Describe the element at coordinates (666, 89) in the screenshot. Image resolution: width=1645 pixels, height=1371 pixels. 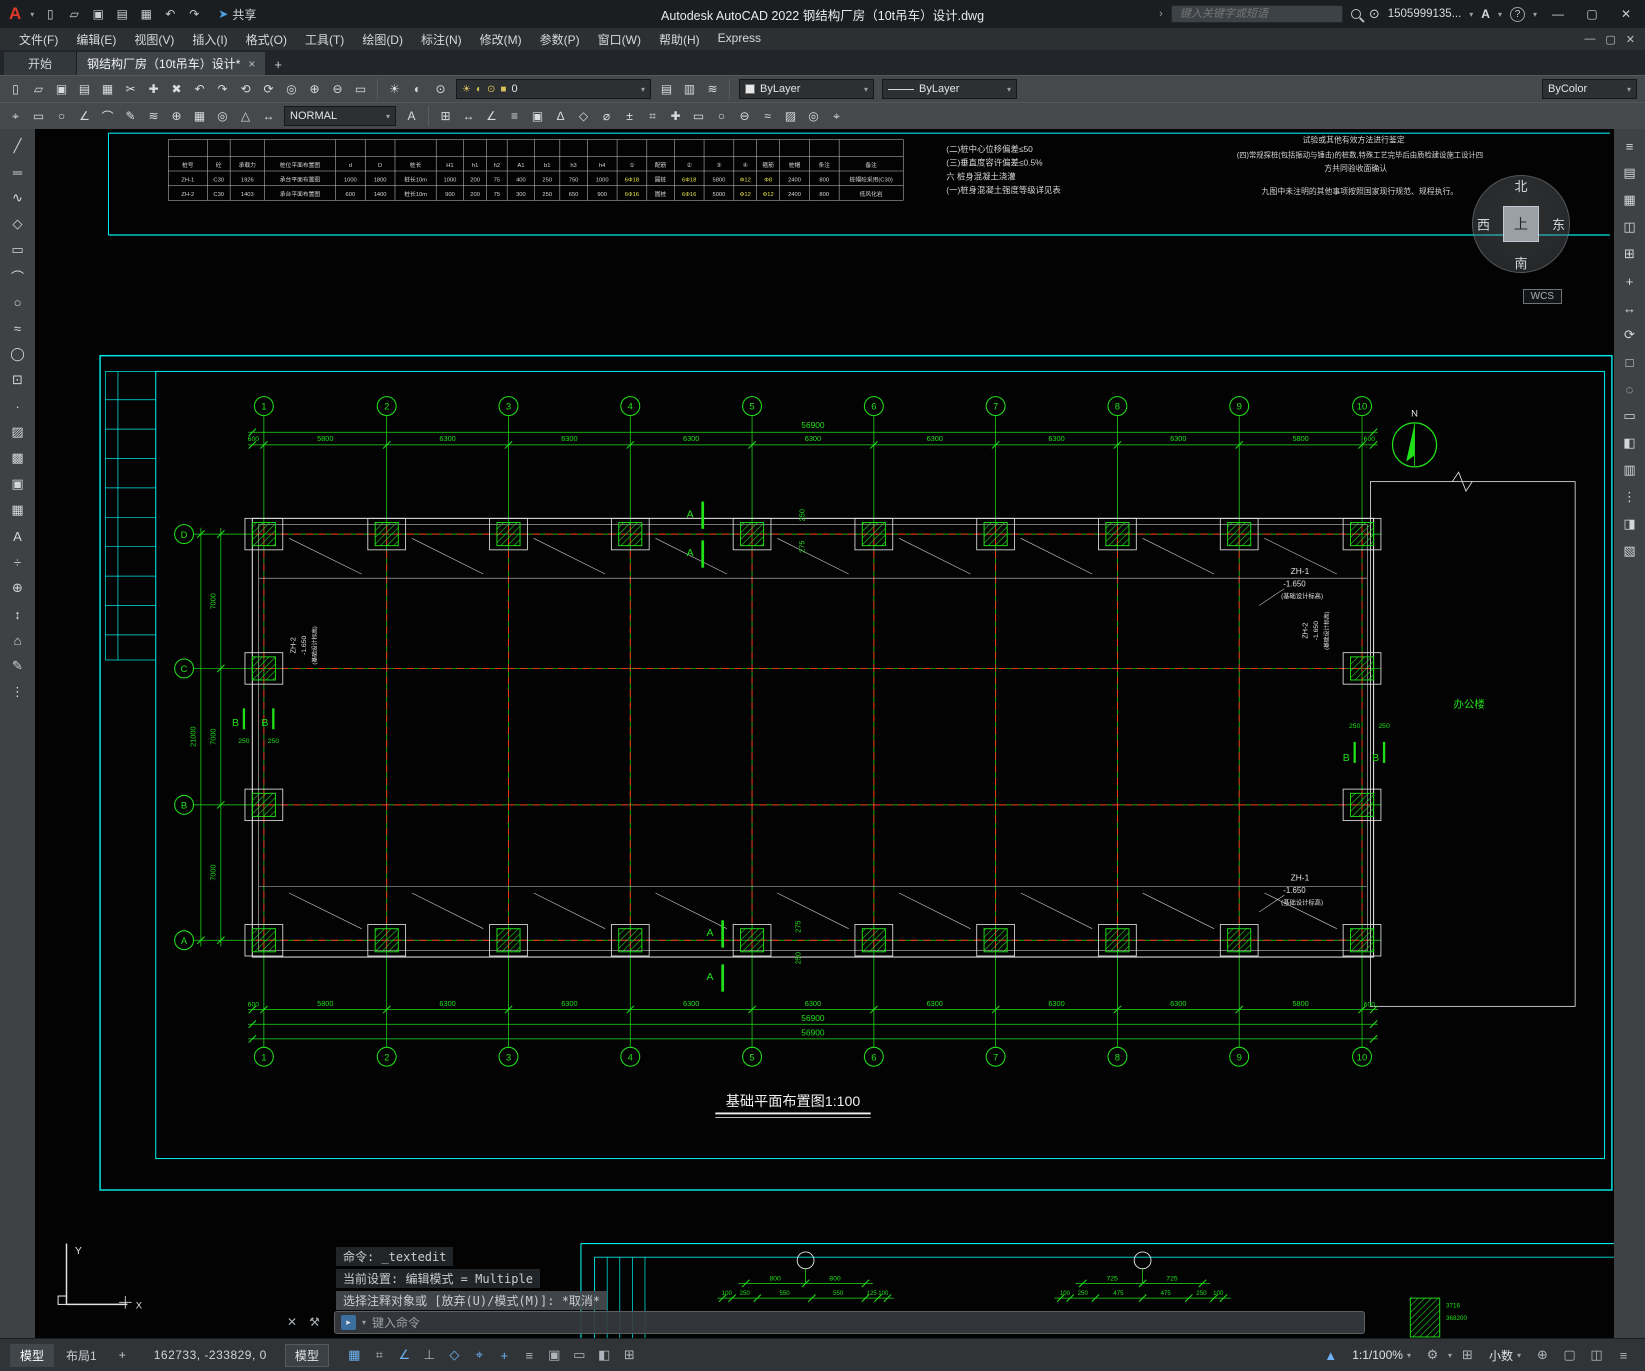
I see `layer-properties-icon: ▤` at that location.